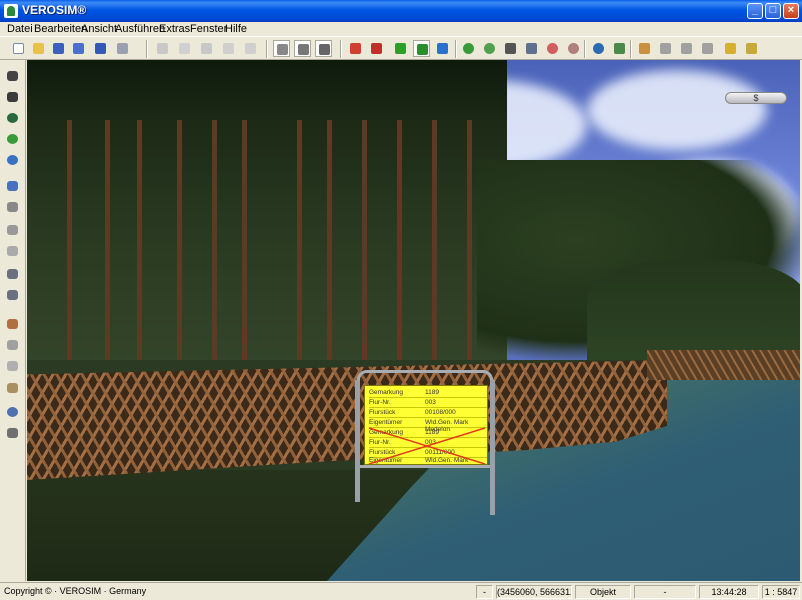 This screenshot has width=802, height=600. Describe the element at coordinates (428, 413) in the screenshot. I see `sign-row: Flurstück 00108/000` at that location.